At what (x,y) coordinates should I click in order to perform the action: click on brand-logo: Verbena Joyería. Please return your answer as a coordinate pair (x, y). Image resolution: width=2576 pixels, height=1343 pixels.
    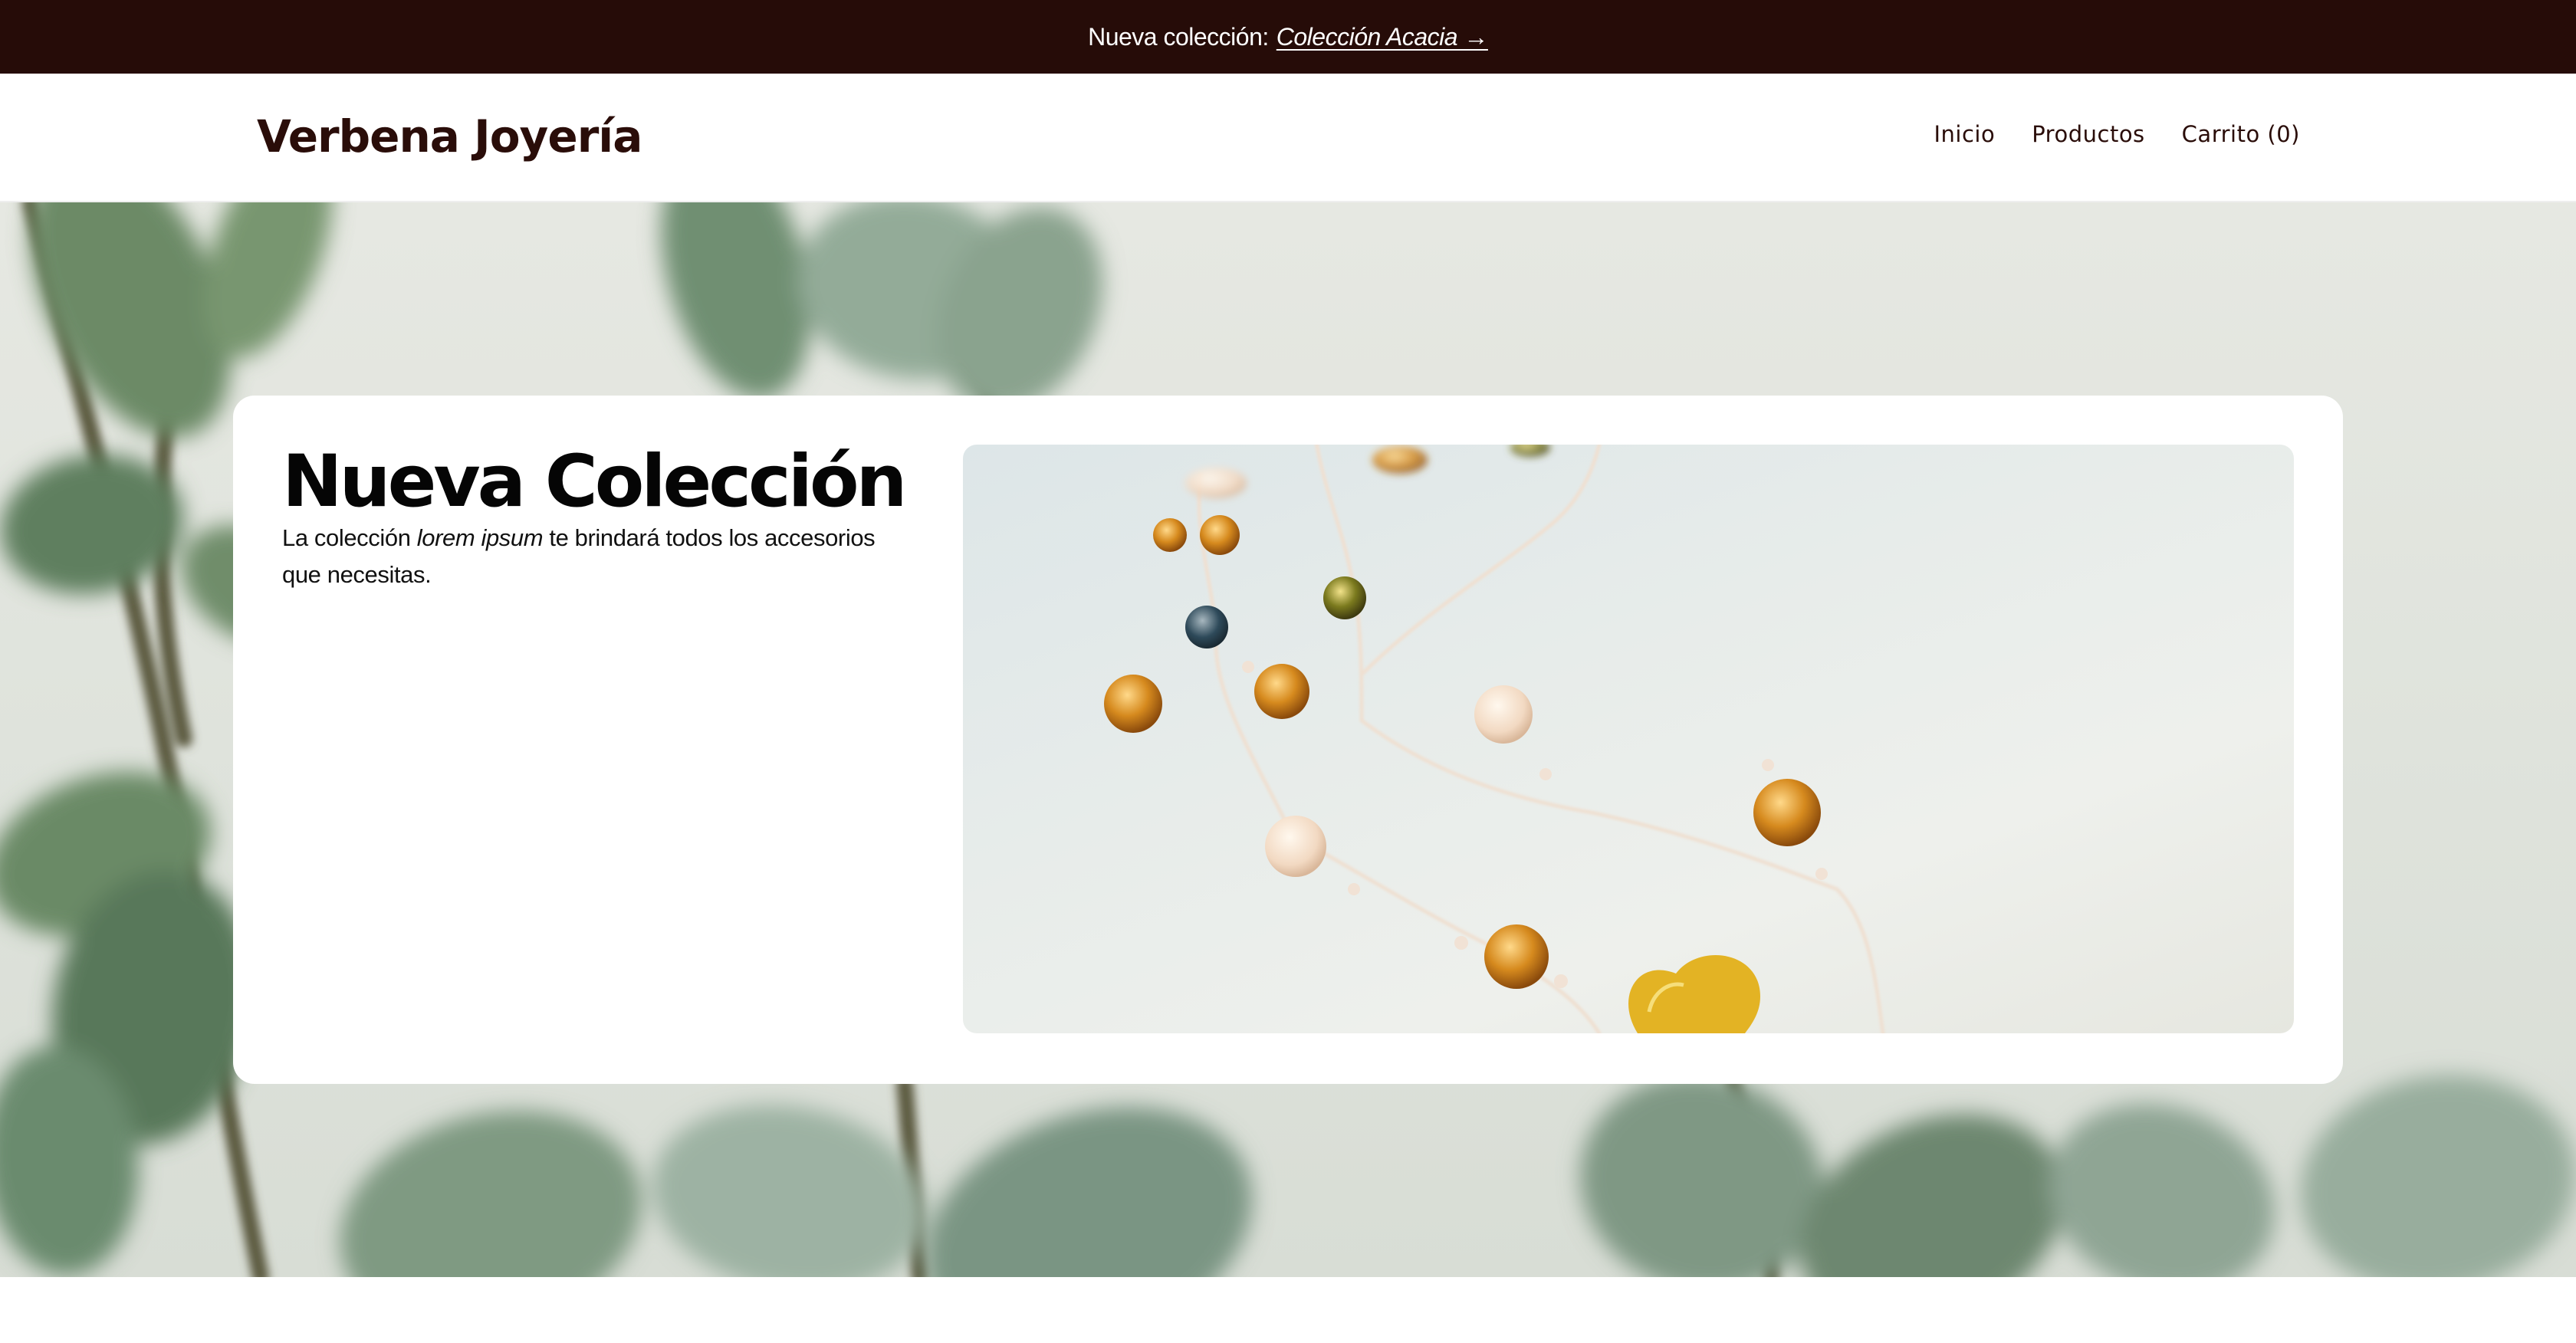
    Looking at the image, I should click on (450, 137).